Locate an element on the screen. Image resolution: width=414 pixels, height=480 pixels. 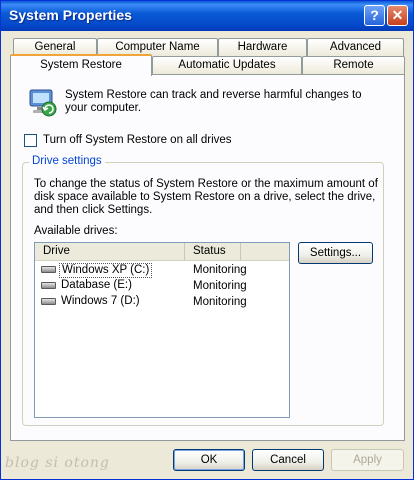
close-button: ✕ is located at coordinates (397, 15).